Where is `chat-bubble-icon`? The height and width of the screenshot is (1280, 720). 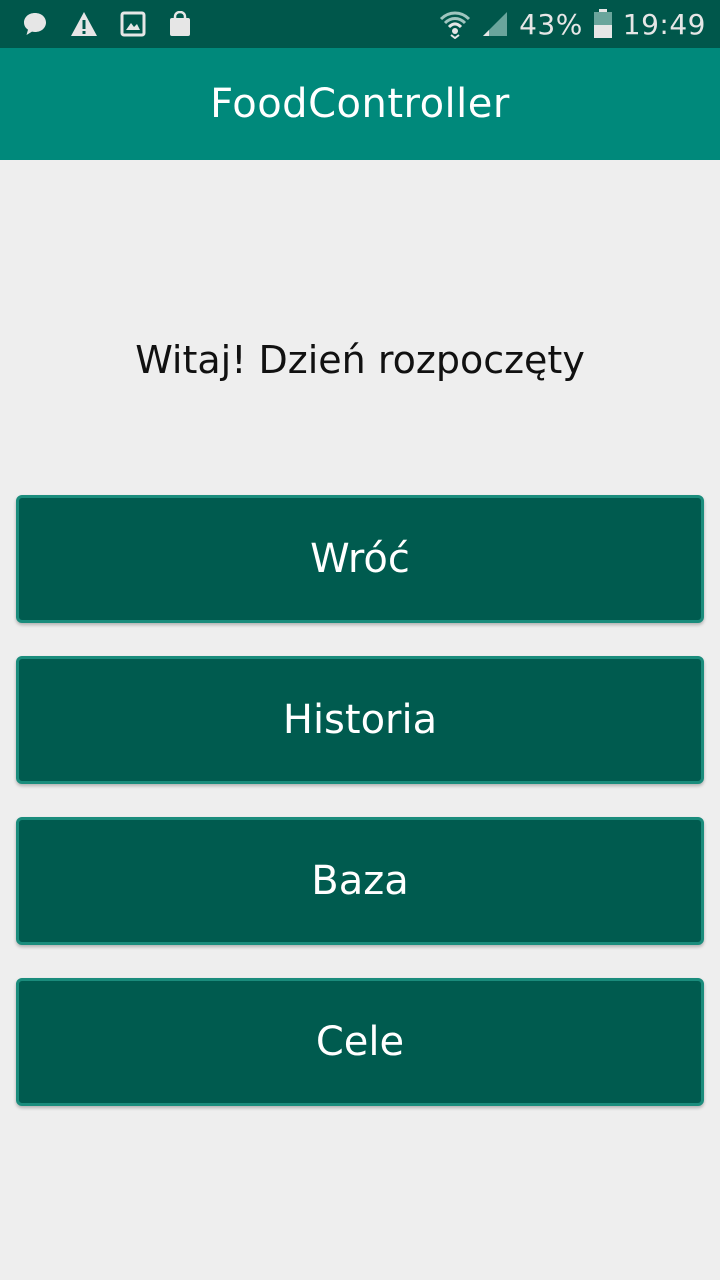
chat-bubble-icon is located at coordinates (35, 24).